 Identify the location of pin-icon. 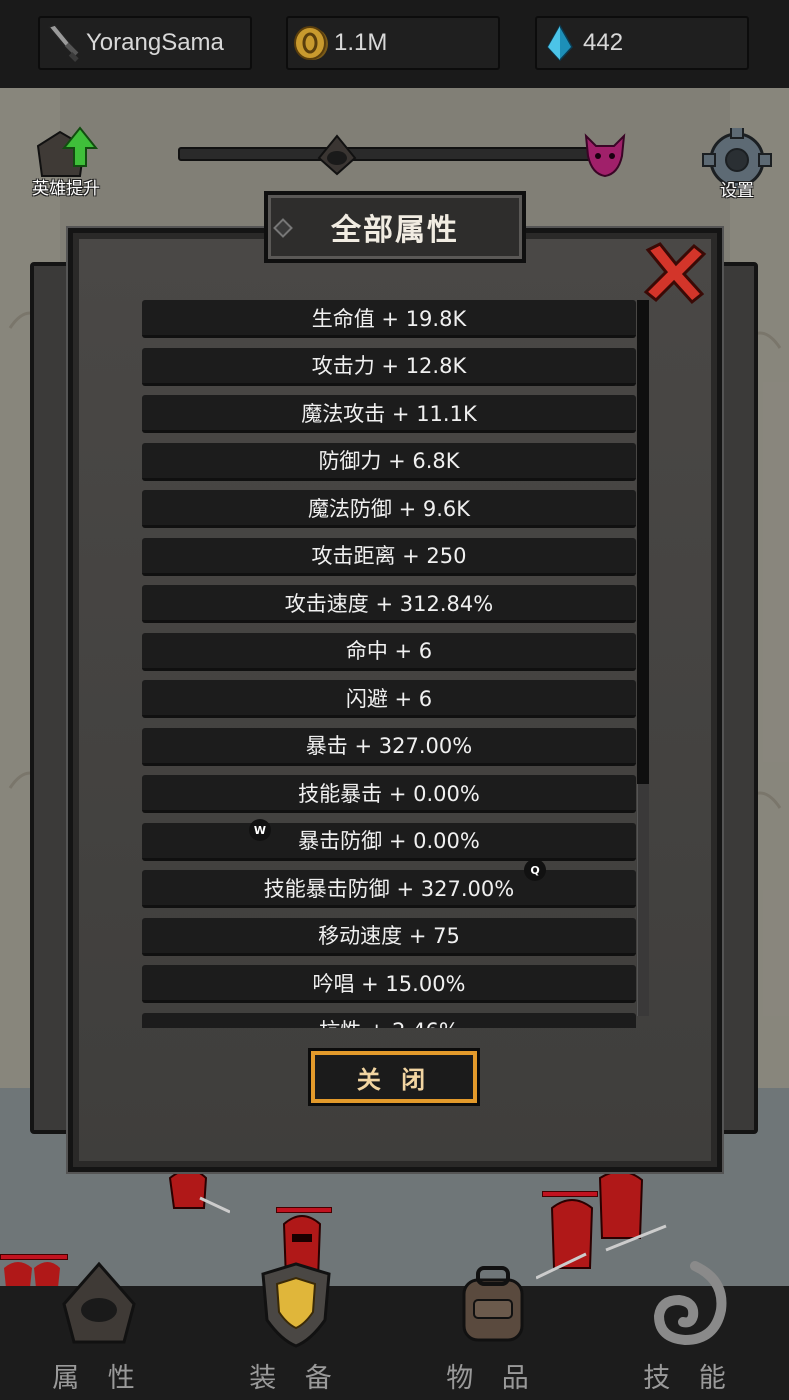
(283, 228).